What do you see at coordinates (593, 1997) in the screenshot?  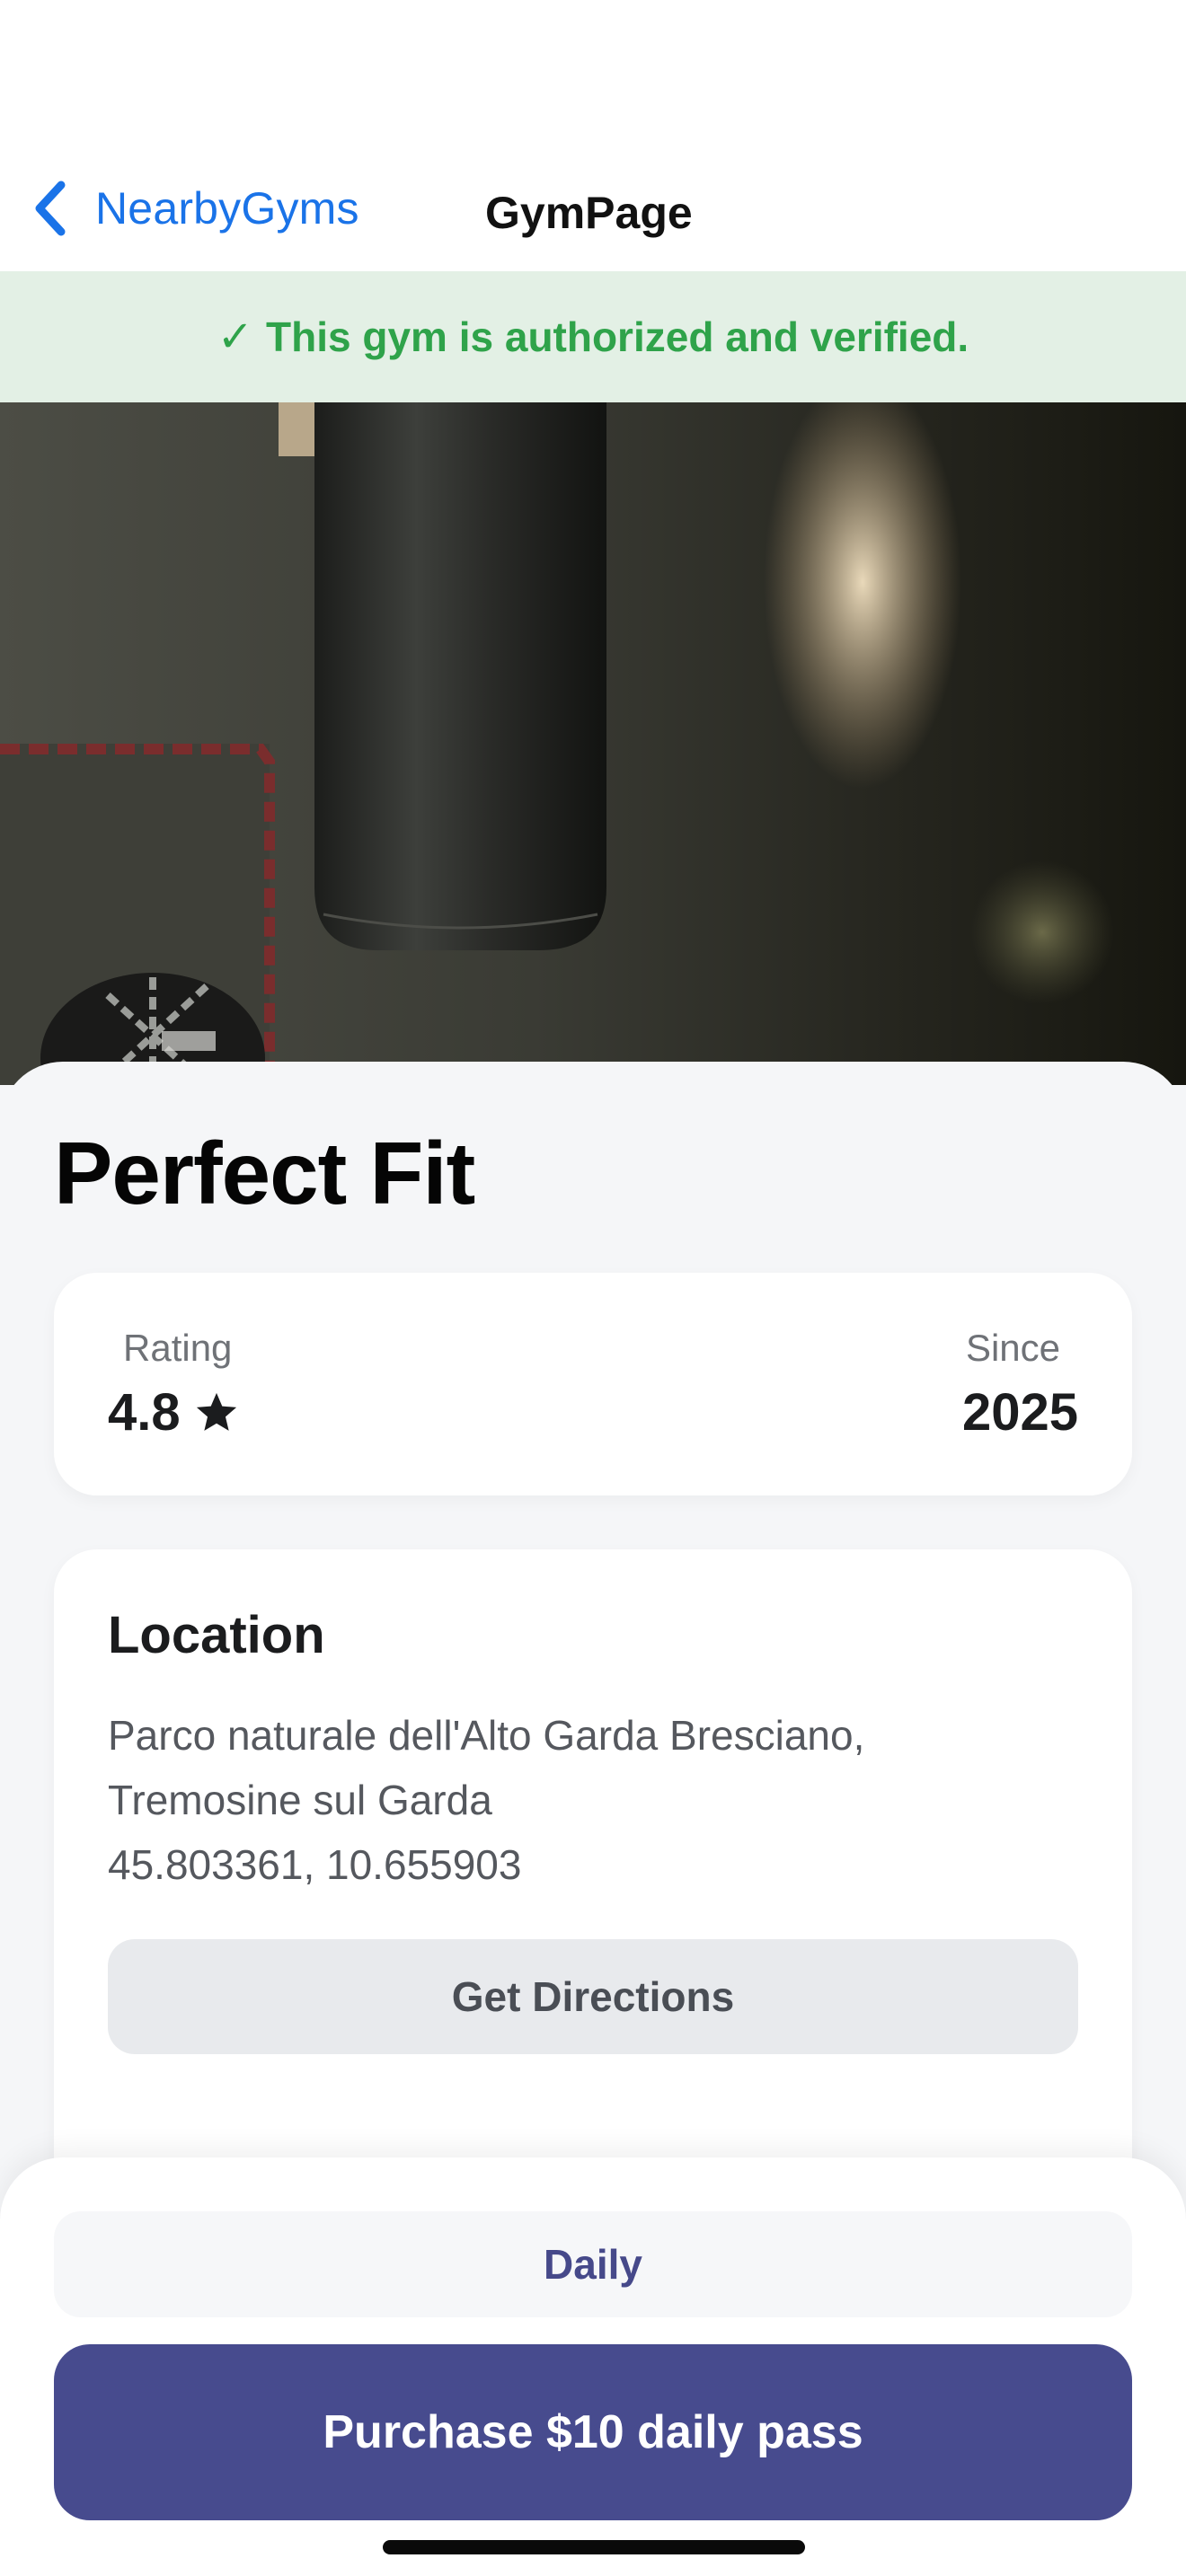 I see `get-directions-button: Get Directions` at bounding box center [593, 1997].